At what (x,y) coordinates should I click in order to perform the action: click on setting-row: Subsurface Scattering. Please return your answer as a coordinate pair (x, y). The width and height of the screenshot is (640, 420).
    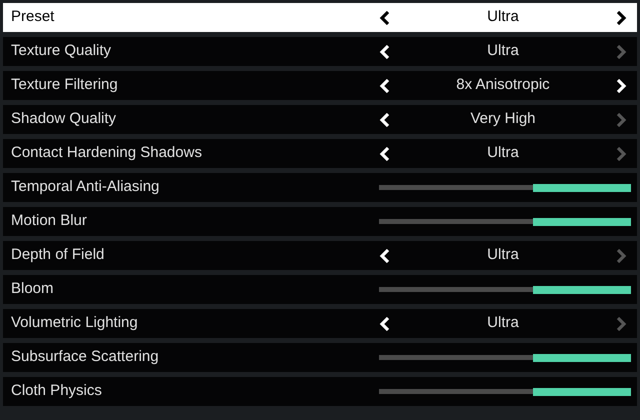
    Looking at the image, I should click on (320, 357).